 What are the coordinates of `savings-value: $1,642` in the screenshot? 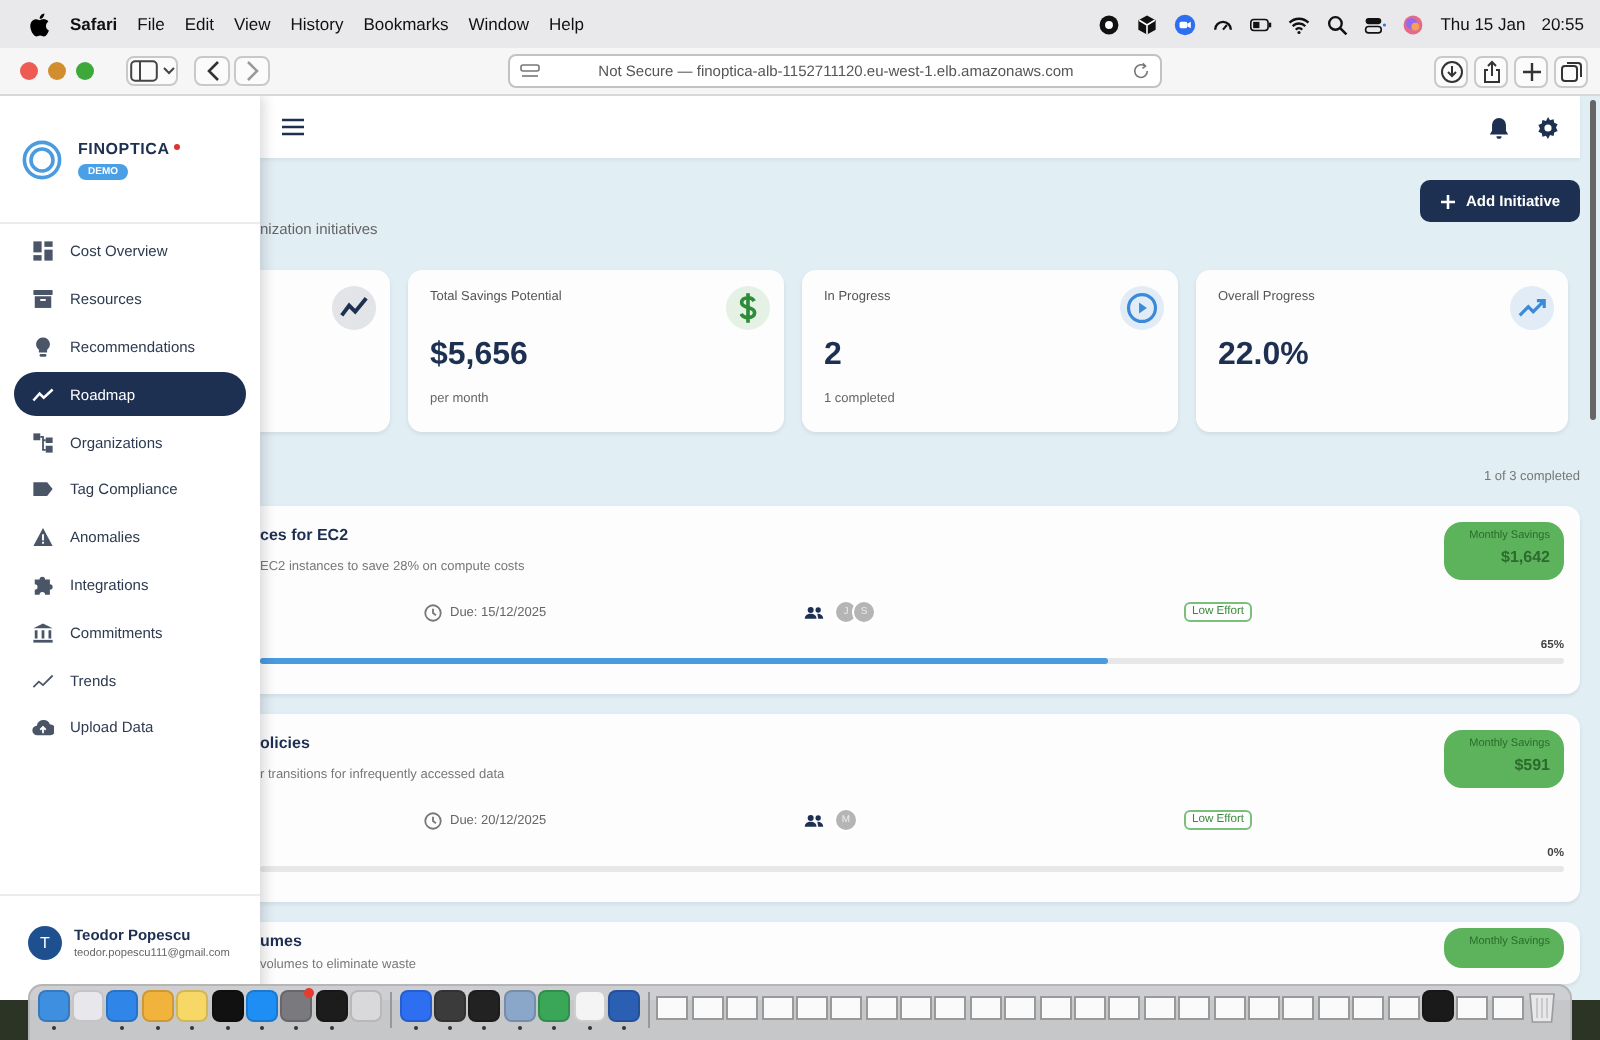 It's located at (1525, 557).